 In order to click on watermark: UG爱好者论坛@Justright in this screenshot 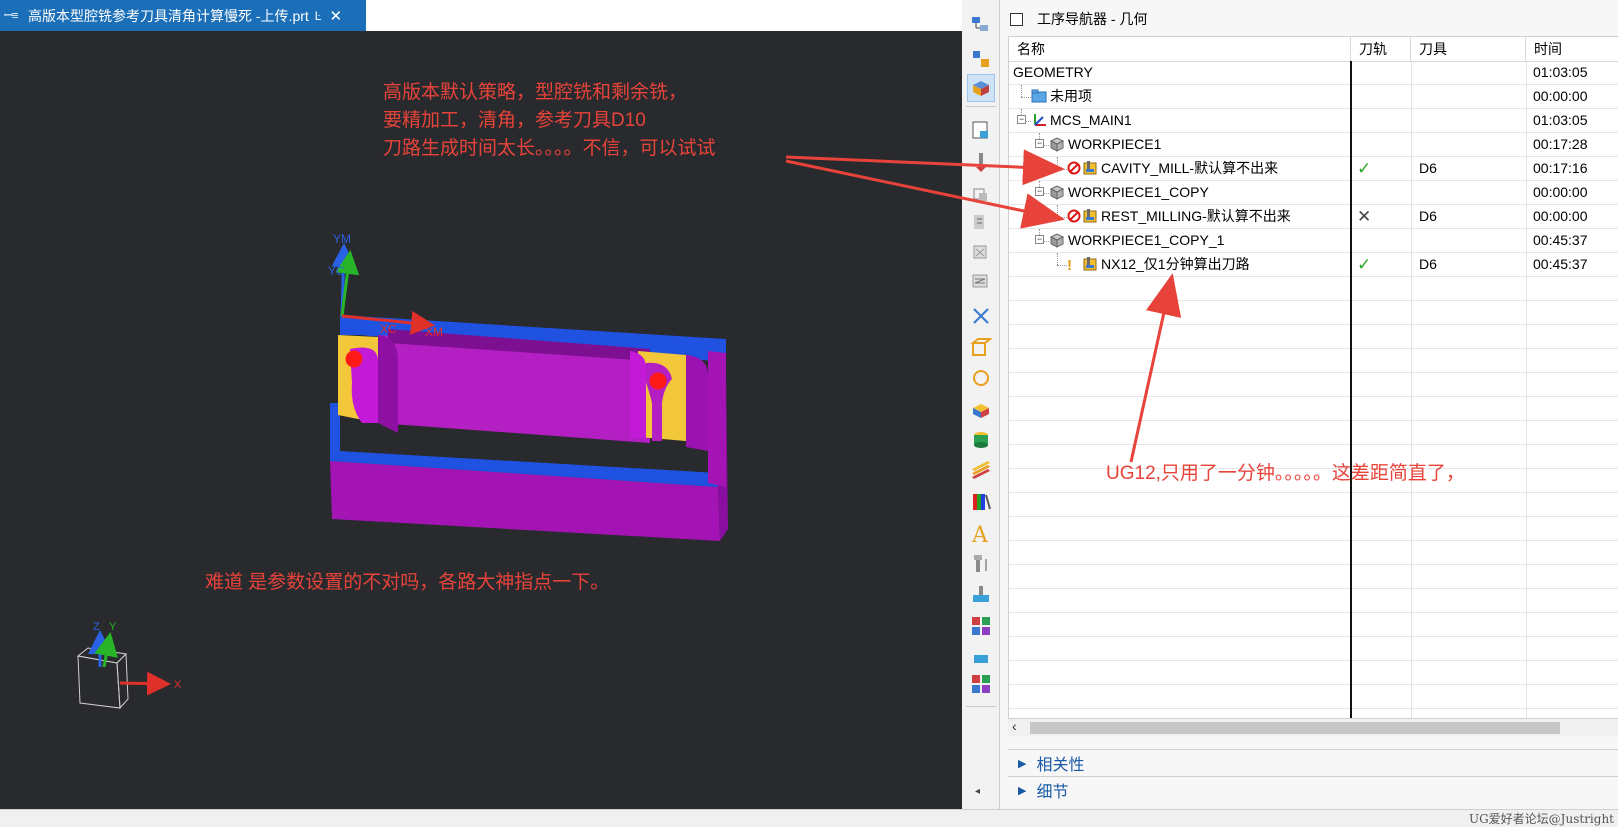, I will do `click(1541, 819)`.